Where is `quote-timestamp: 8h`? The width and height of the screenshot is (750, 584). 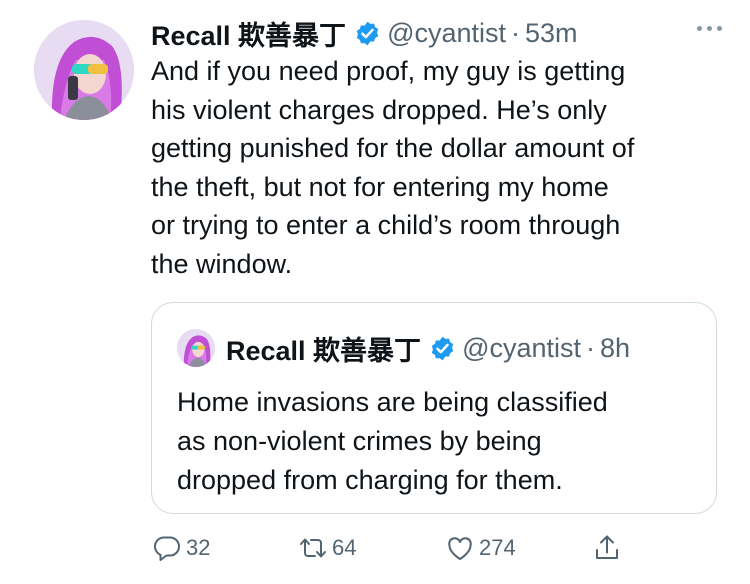 quote-timestamp: 8h is located at coordinates (615, 347).